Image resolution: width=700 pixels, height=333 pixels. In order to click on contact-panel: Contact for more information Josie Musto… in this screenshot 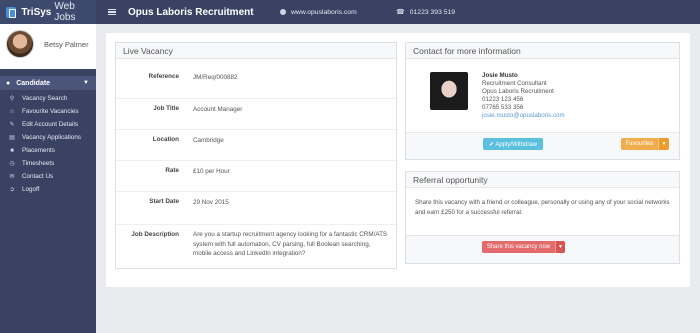, I will do `click(542, 101)`.